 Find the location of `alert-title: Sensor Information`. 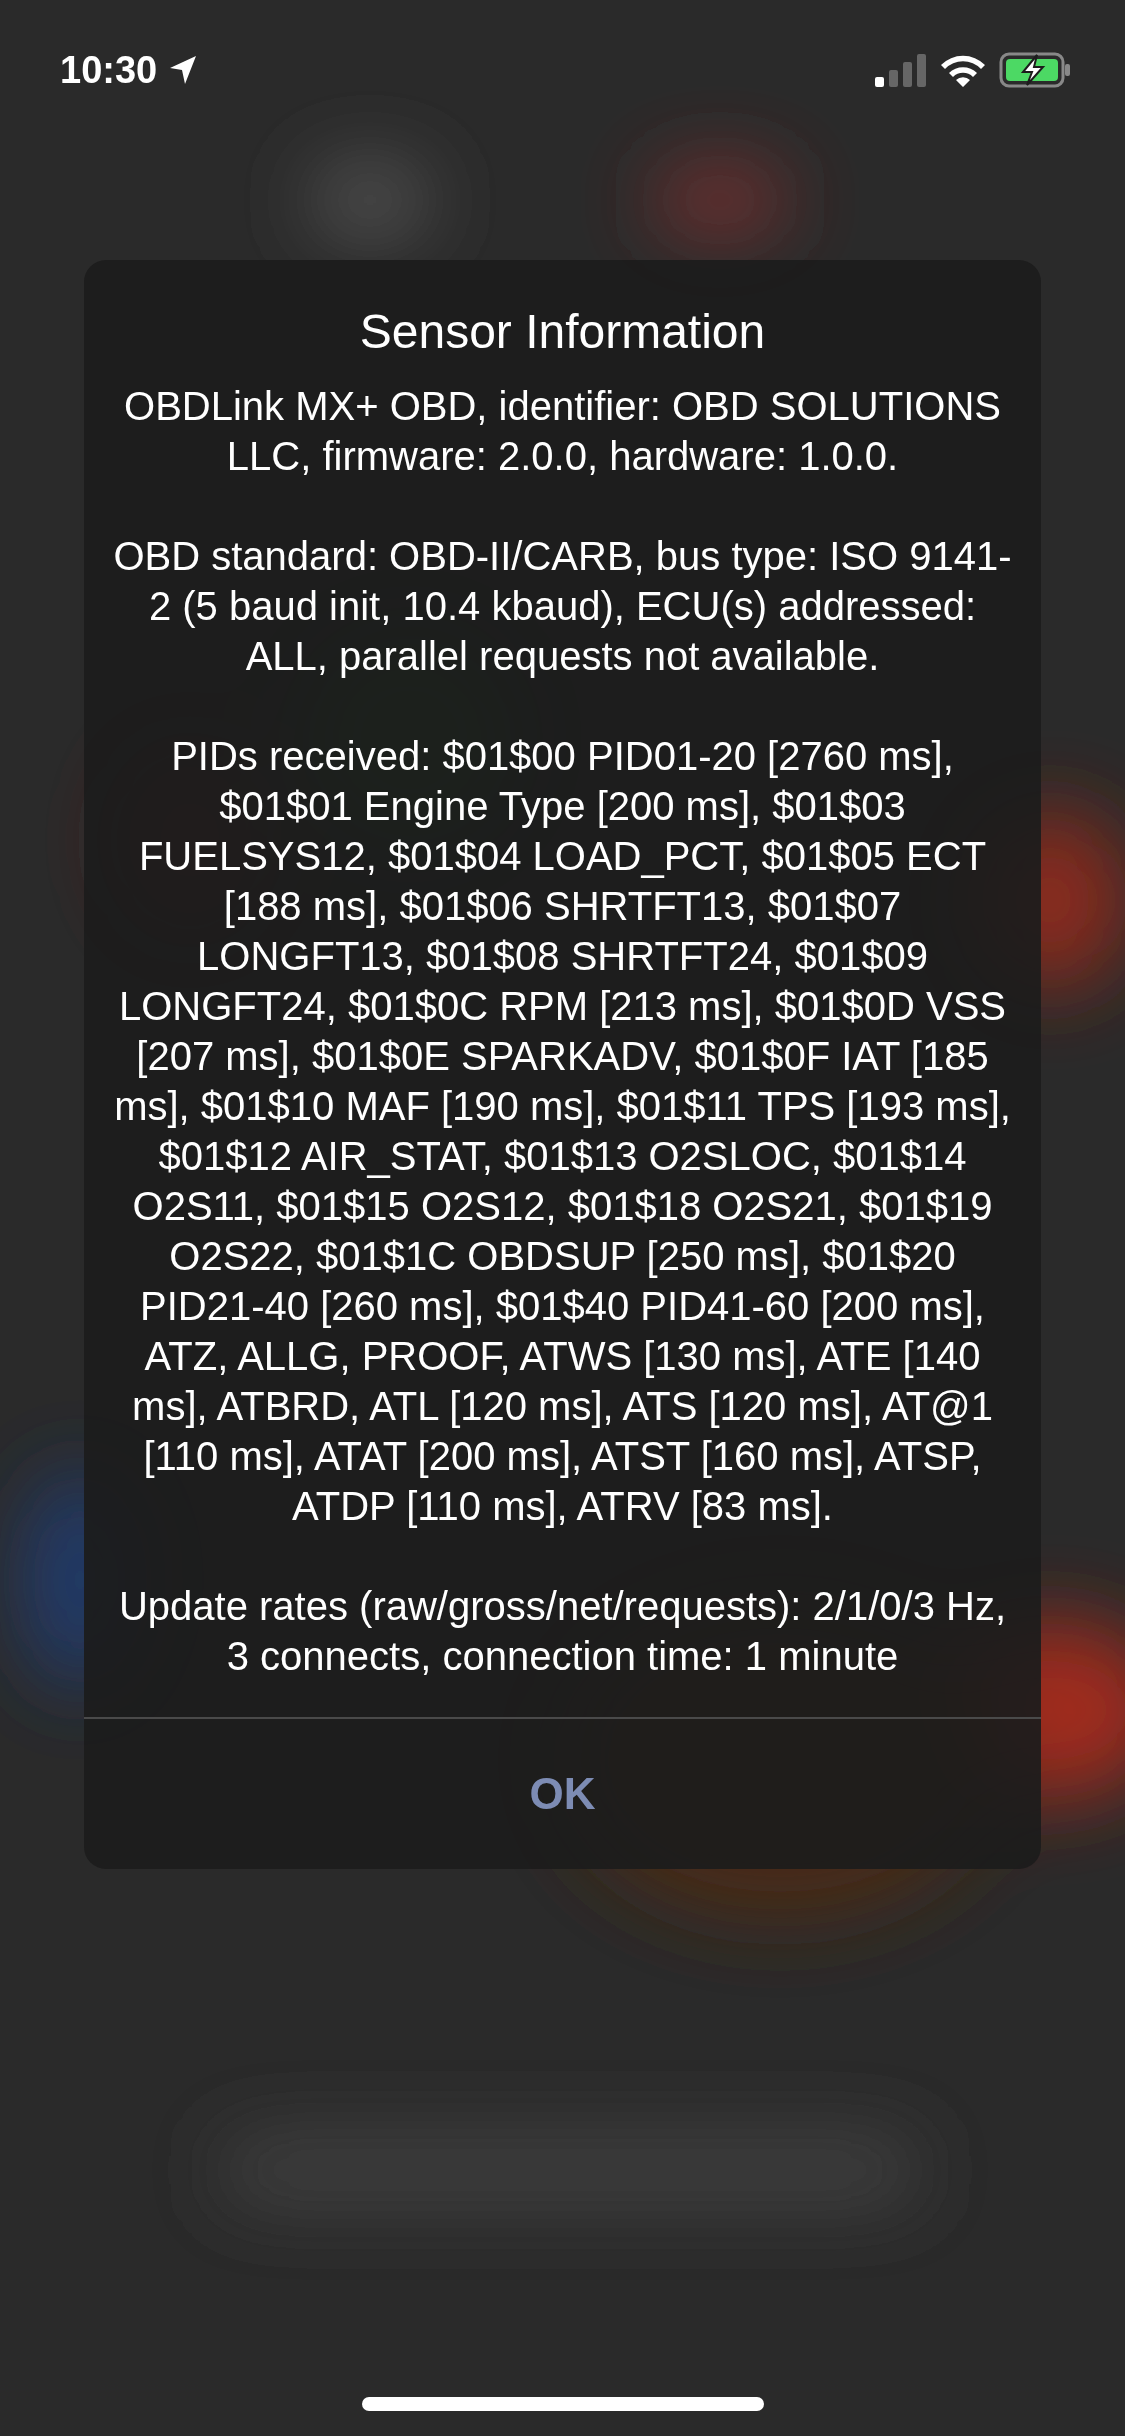

alert-title: Sensor Information is located at coordinates (562, 331).